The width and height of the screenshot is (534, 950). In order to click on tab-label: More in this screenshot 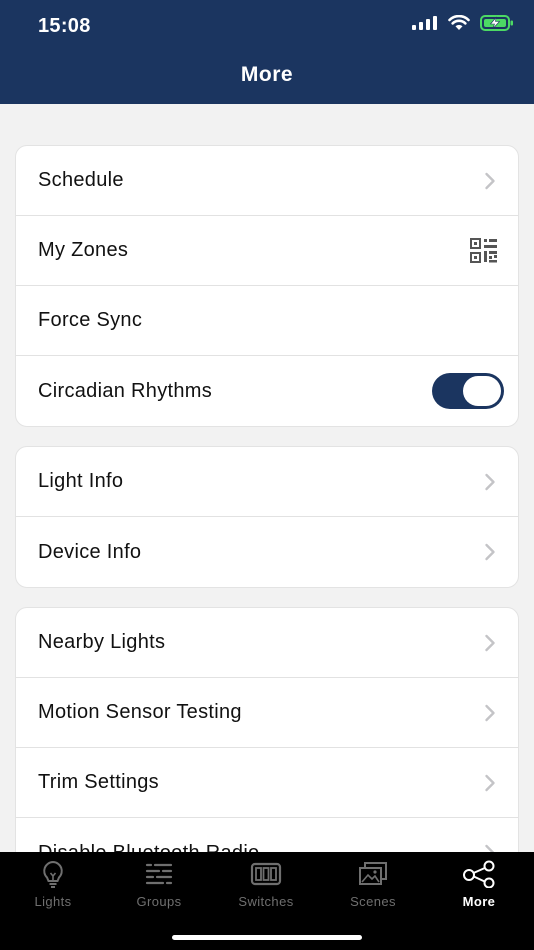, I will do `click(479, 901)`.